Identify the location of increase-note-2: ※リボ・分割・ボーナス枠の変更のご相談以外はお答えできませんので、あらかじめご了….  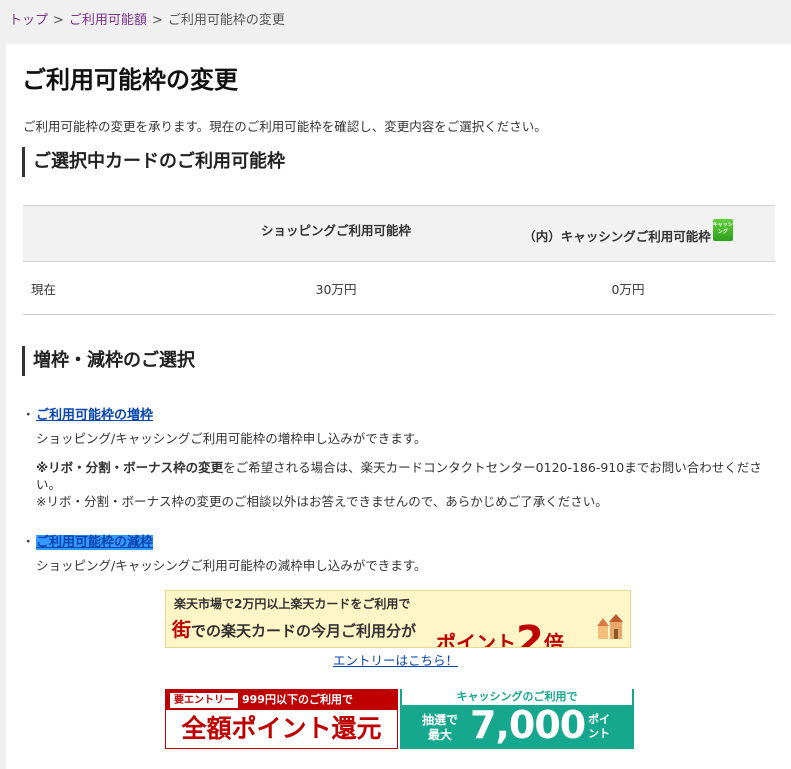
(322, 501).